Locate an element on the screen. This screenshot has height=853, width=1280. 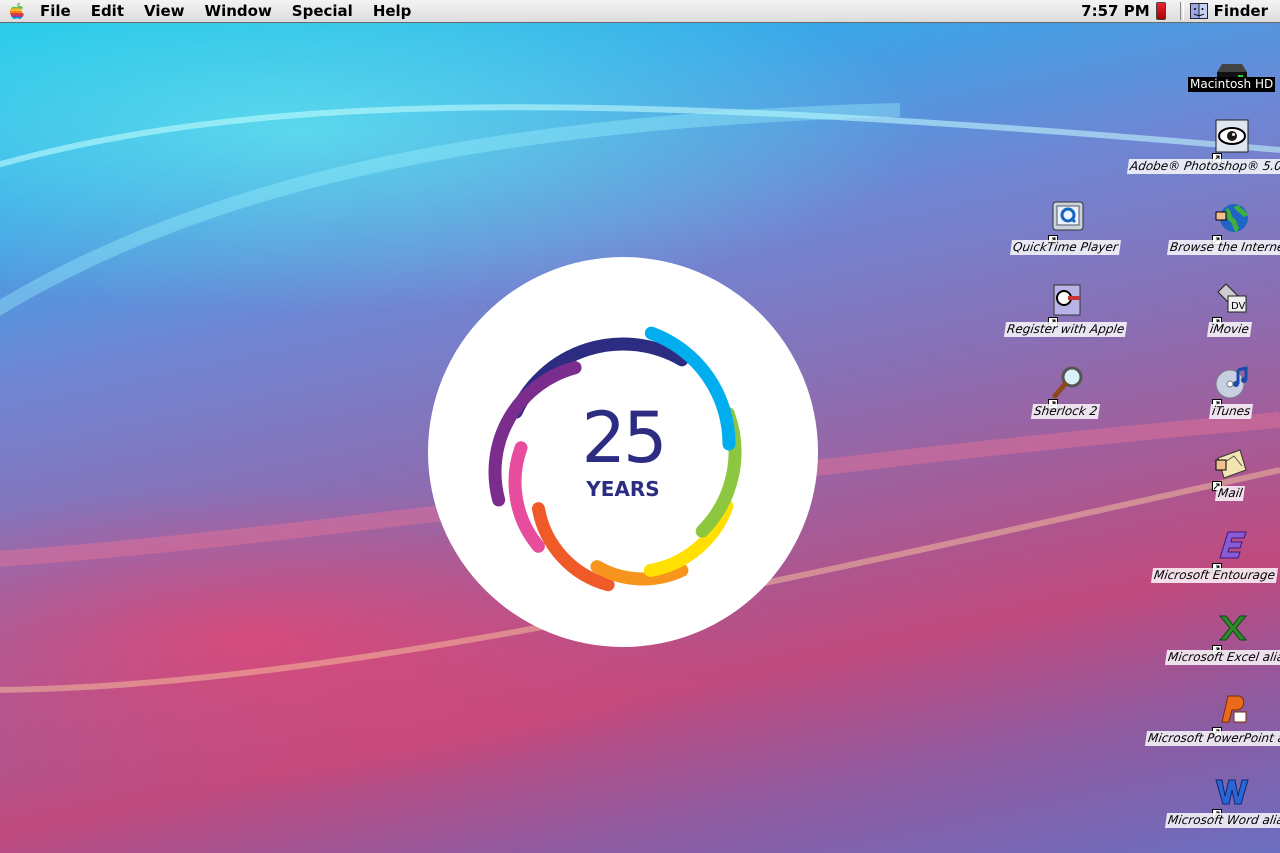
magnifier-icon is located at coordinates (1067, 386).